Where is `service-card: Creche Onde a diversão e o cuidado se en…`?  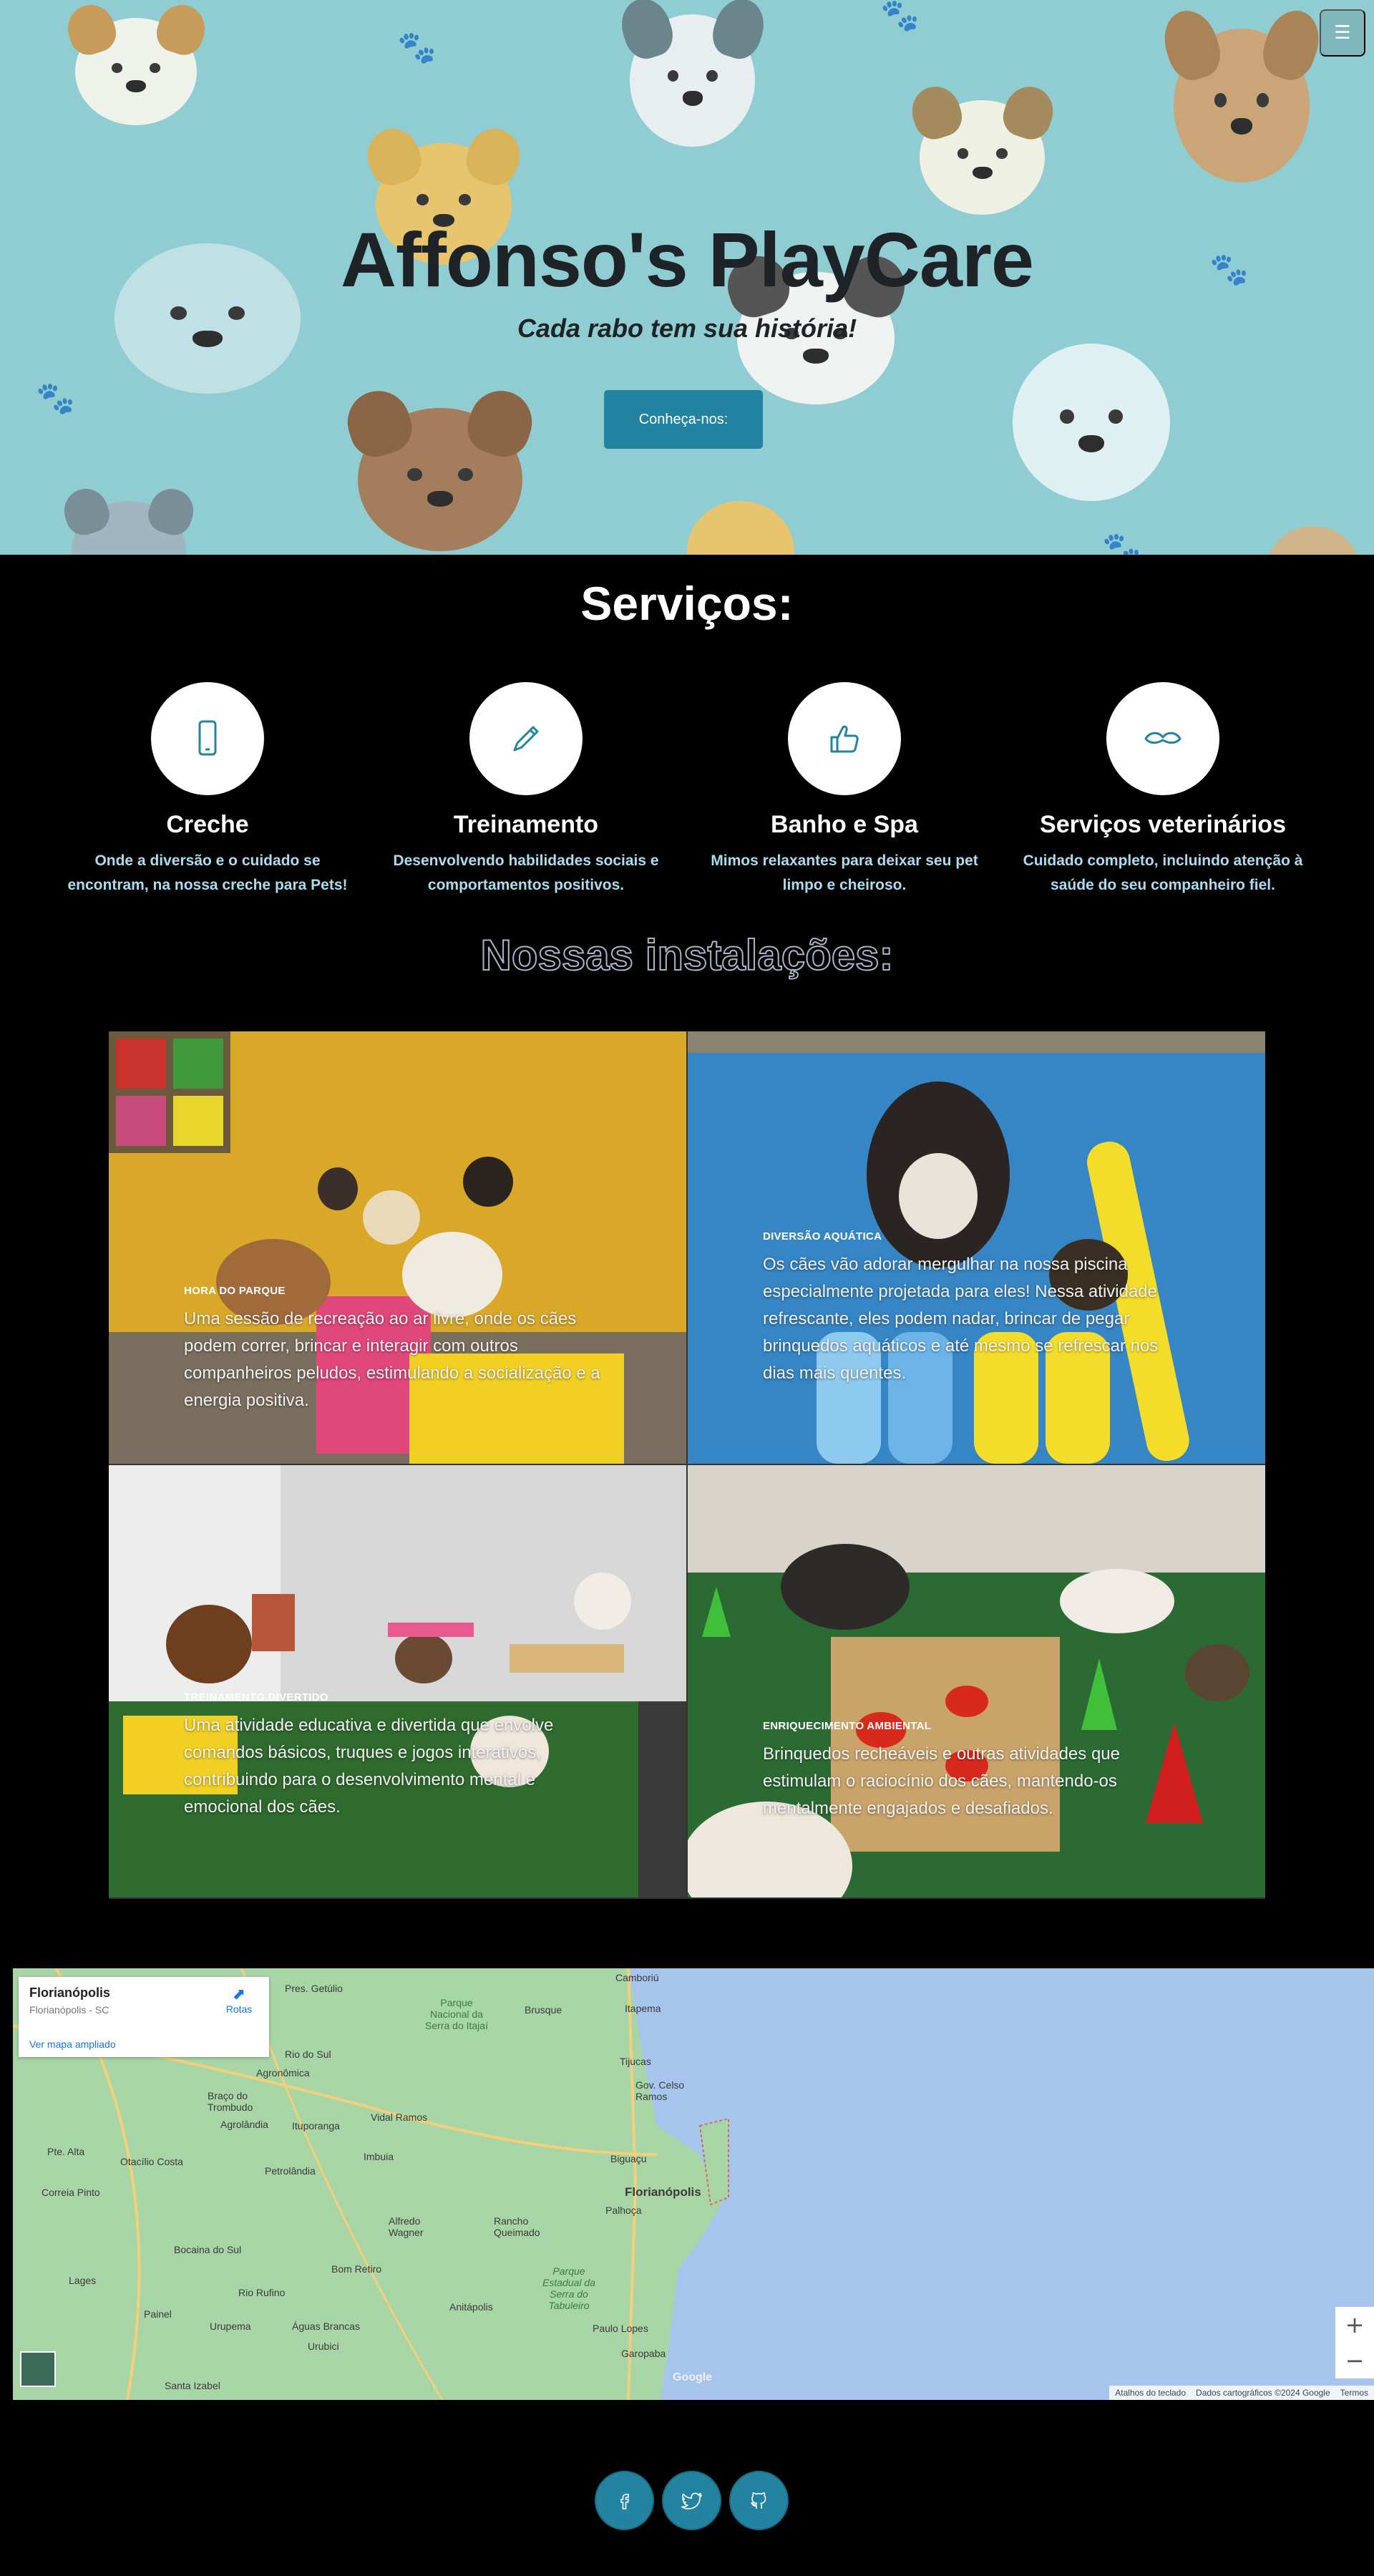 service-card: Creche Onde a diversão e o cuidado se en… is located at coordinates (207, 790).